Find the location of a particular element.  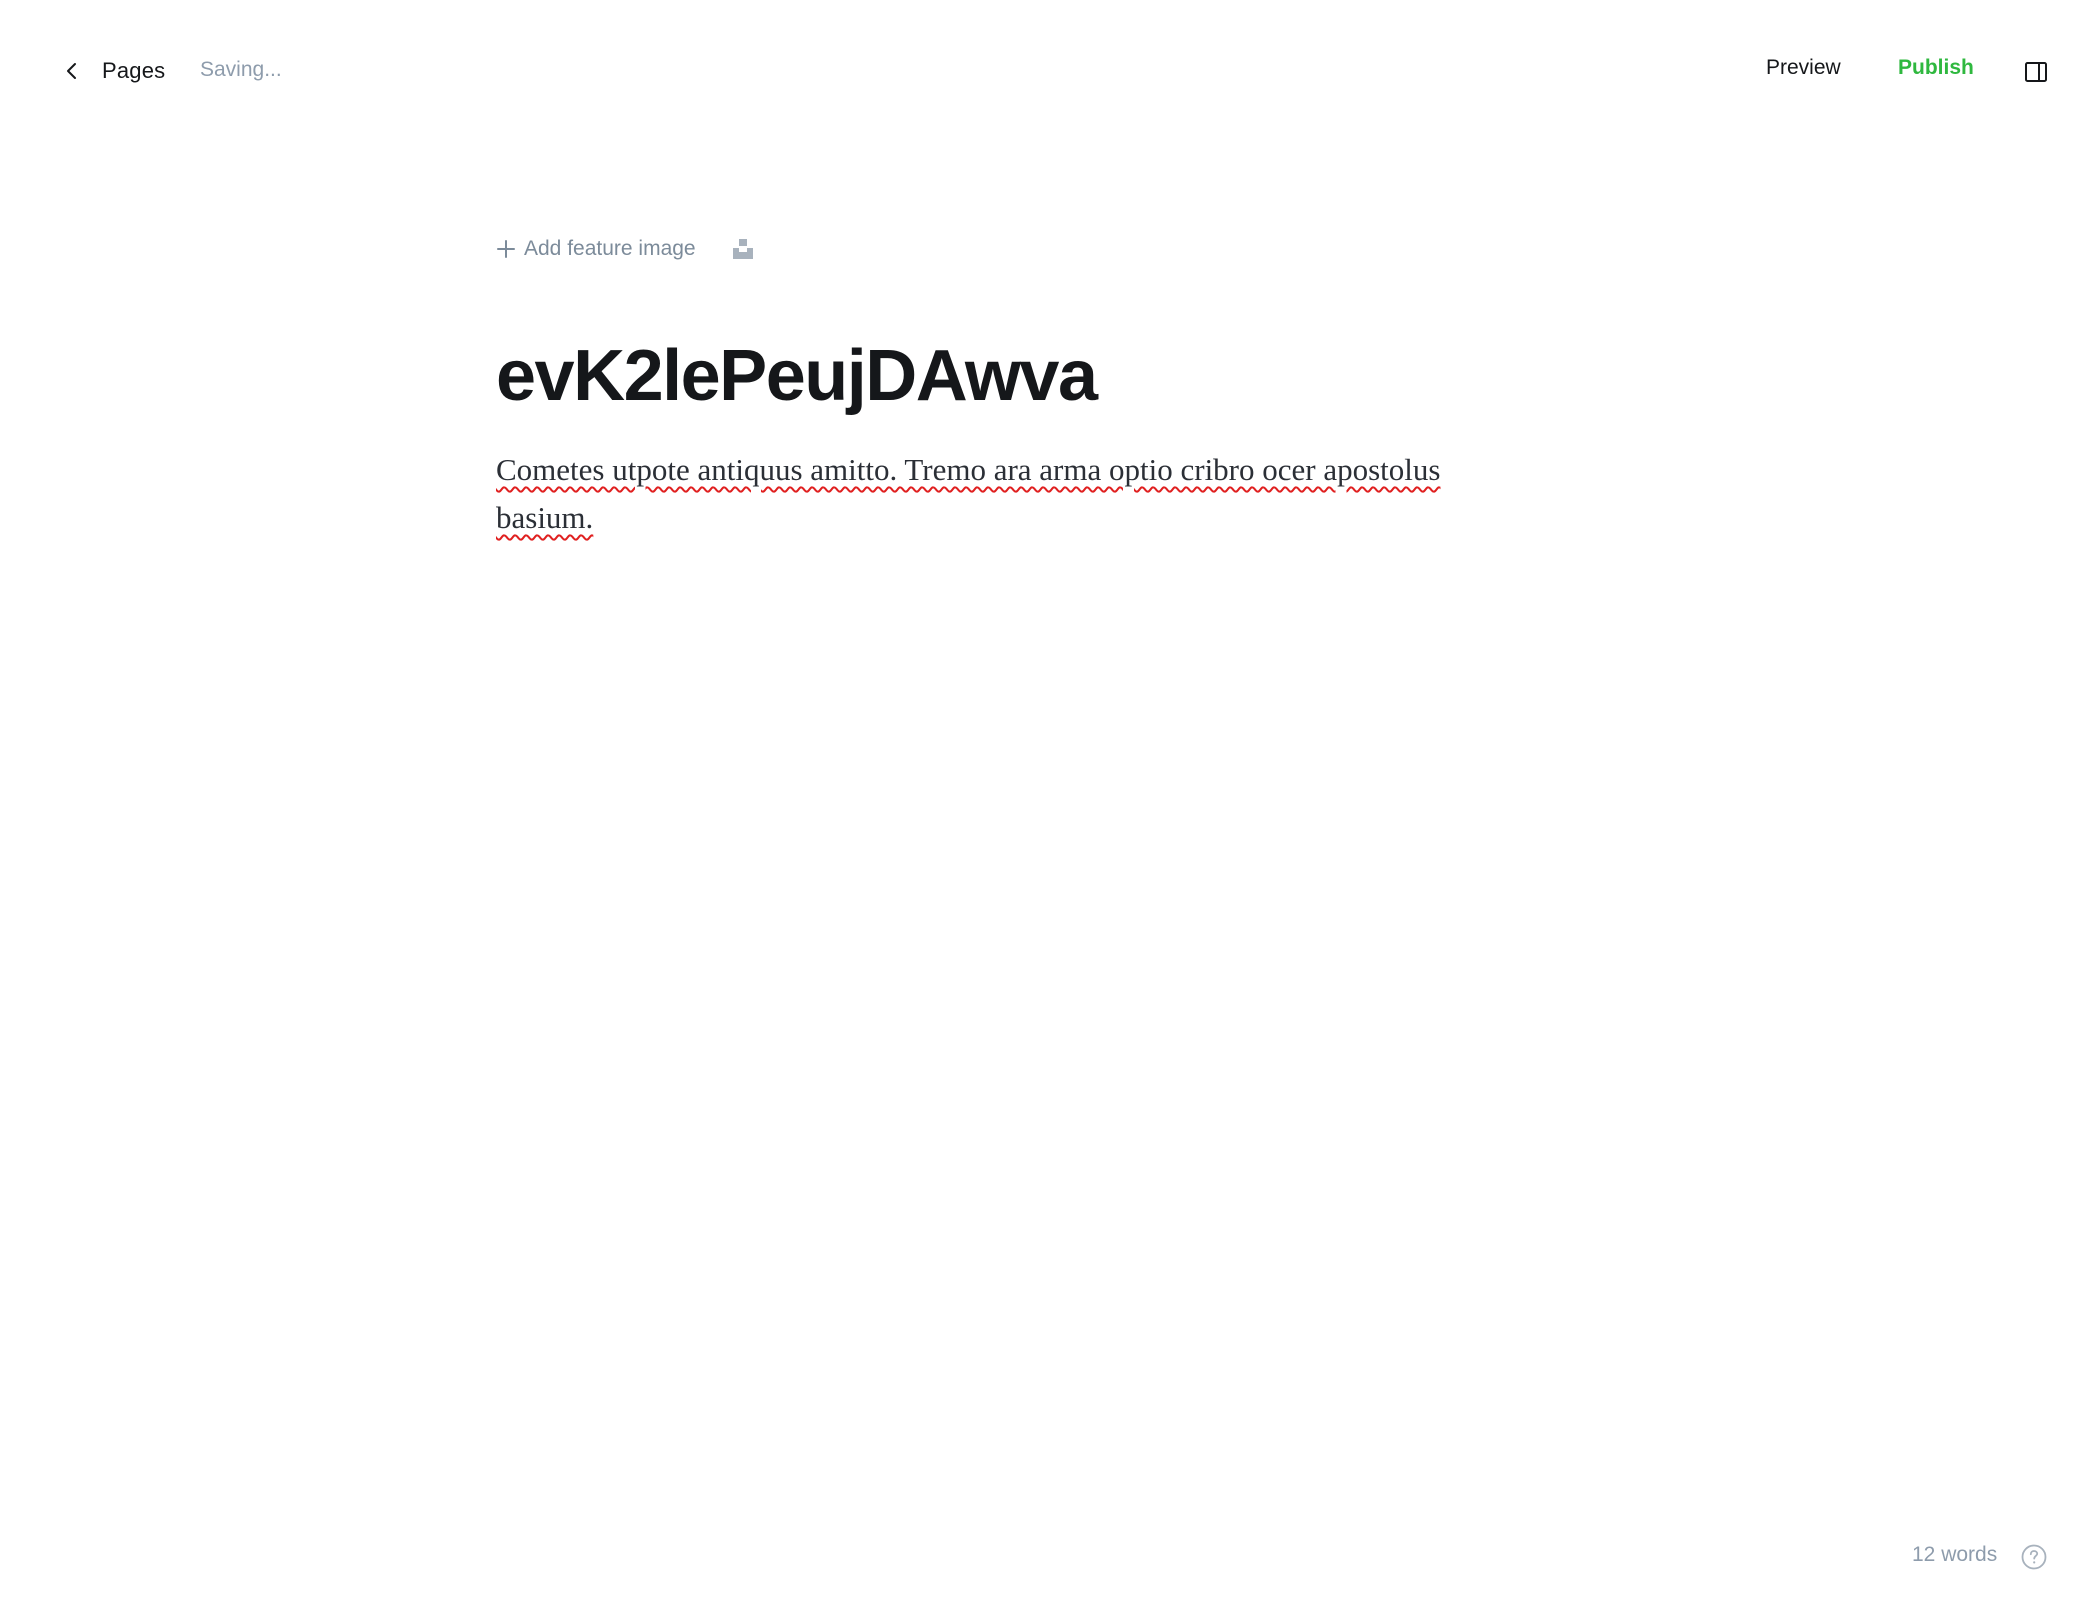

word-count: 12 words is located at coordinates (1955, 1554).